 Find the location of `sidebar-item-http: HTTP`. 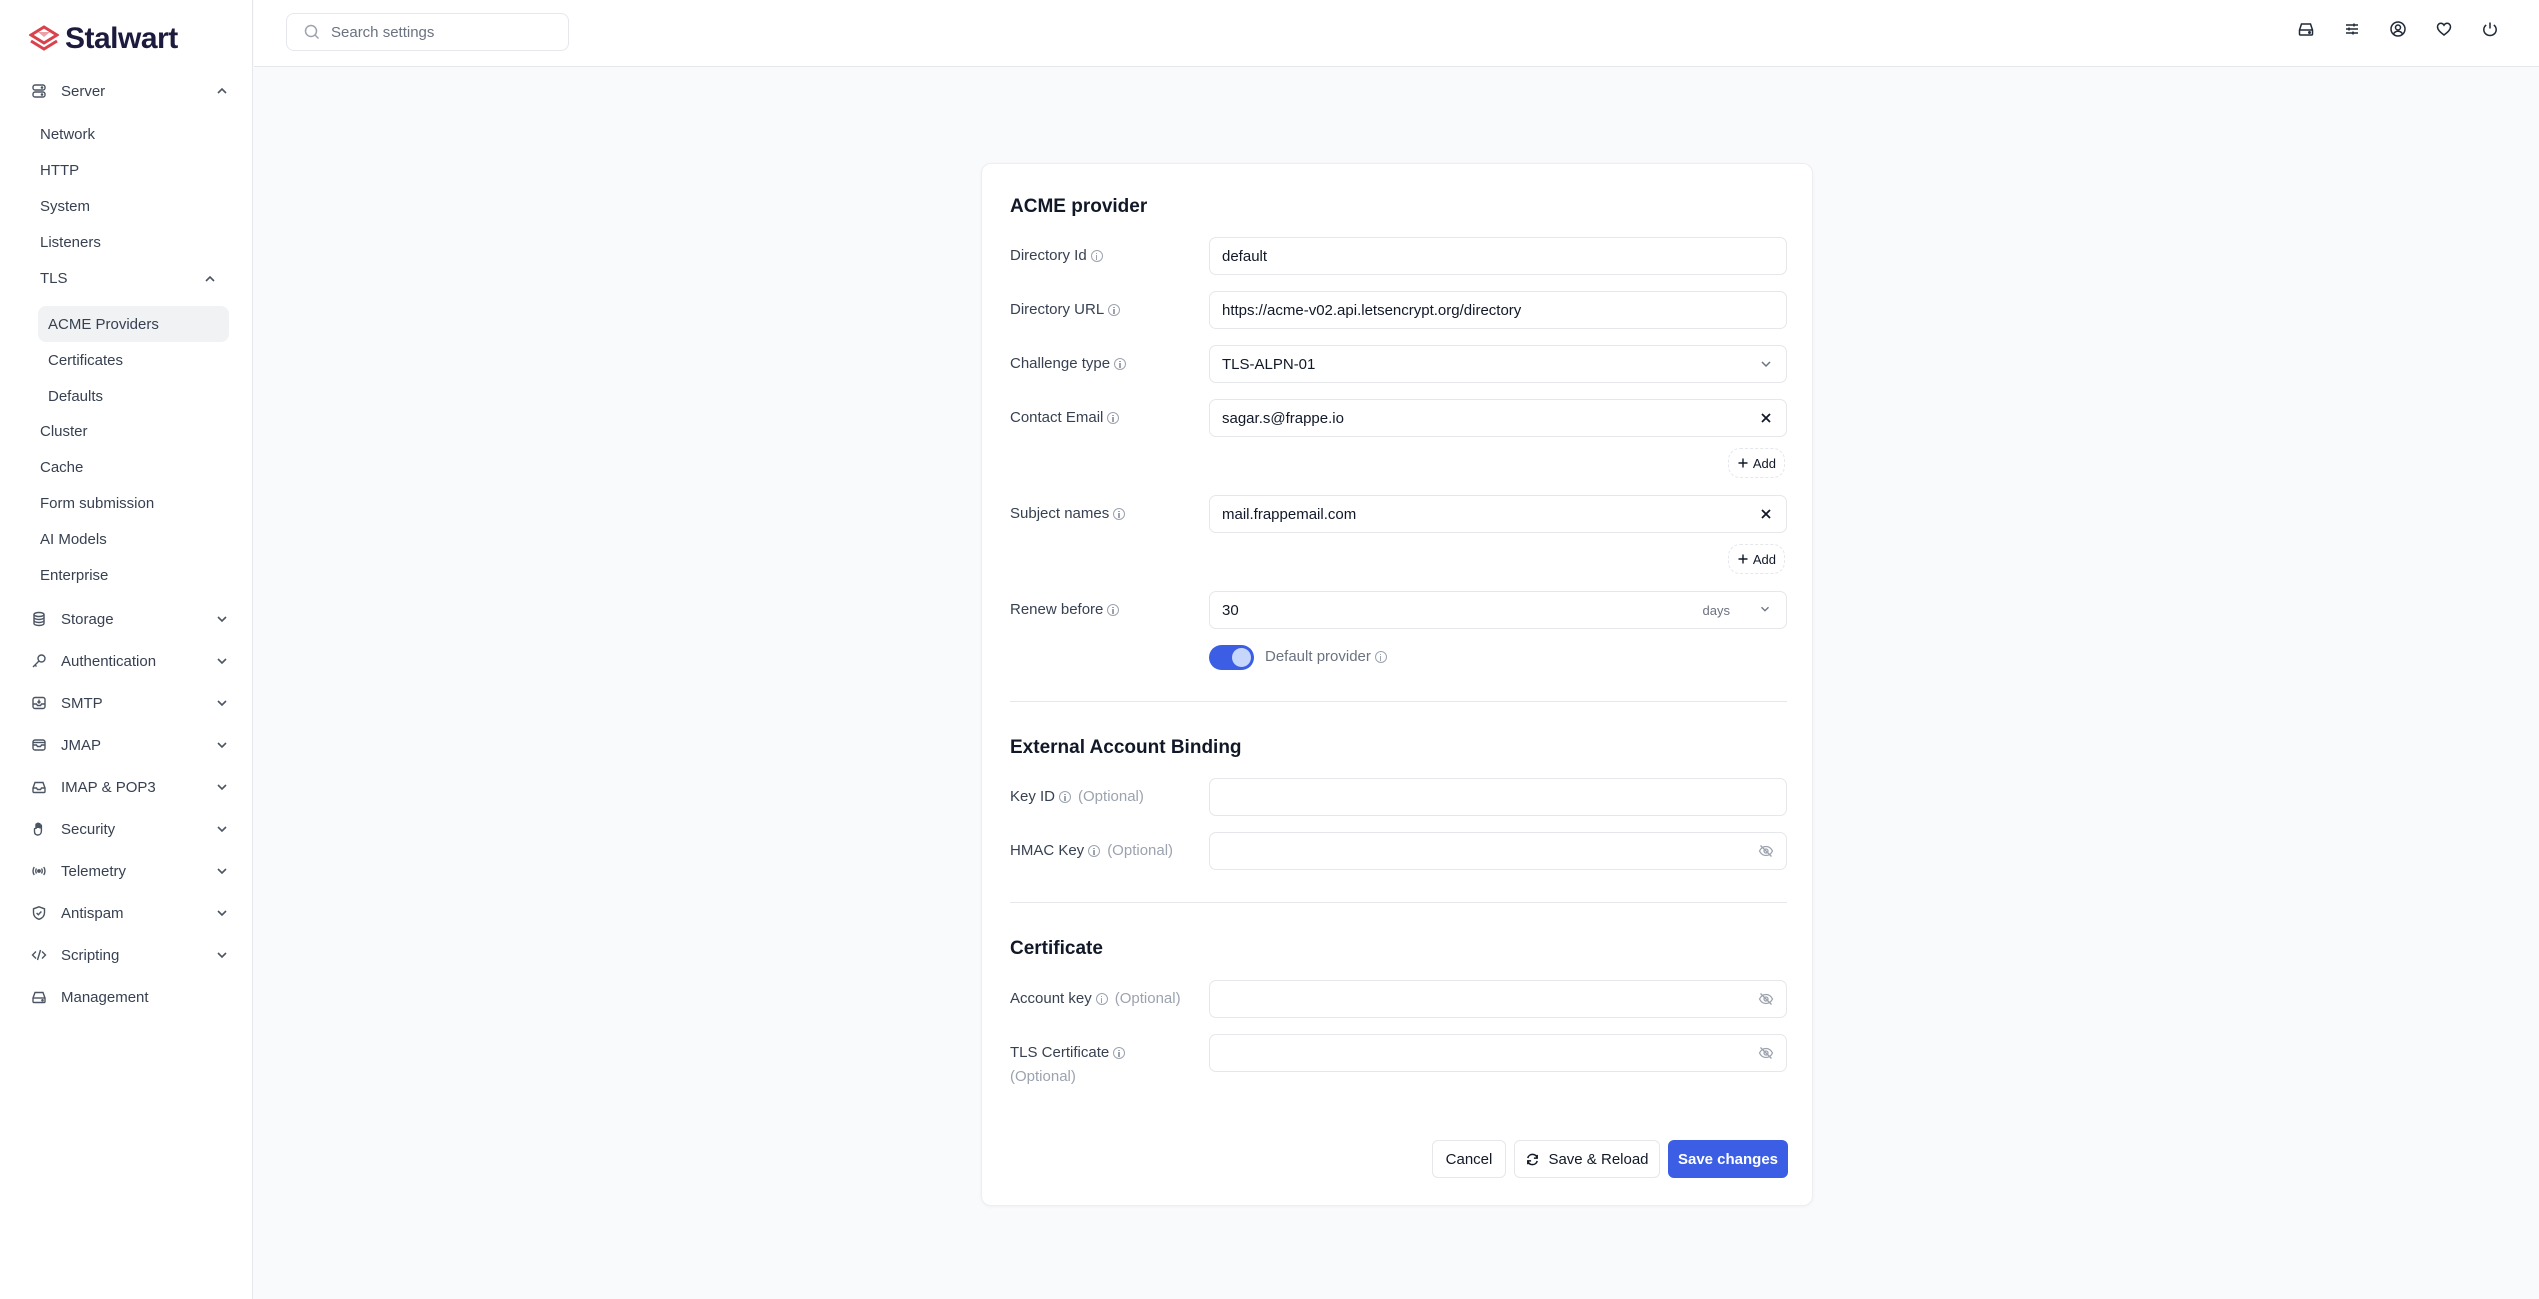

sidebar-item-http: HTTP is located at coordinates (59, 170).